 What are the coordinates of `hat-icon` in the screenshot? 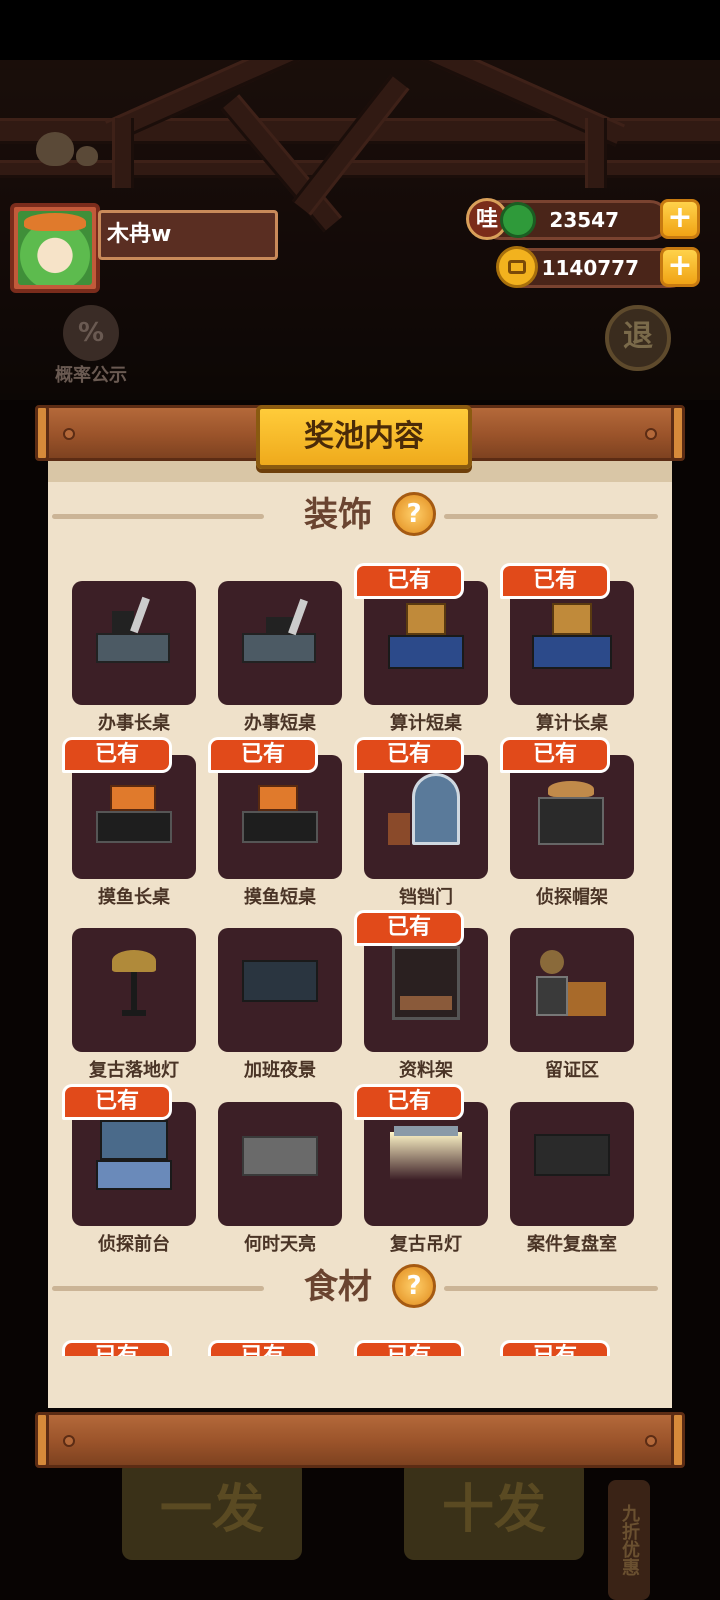 It's located at (571, 789).